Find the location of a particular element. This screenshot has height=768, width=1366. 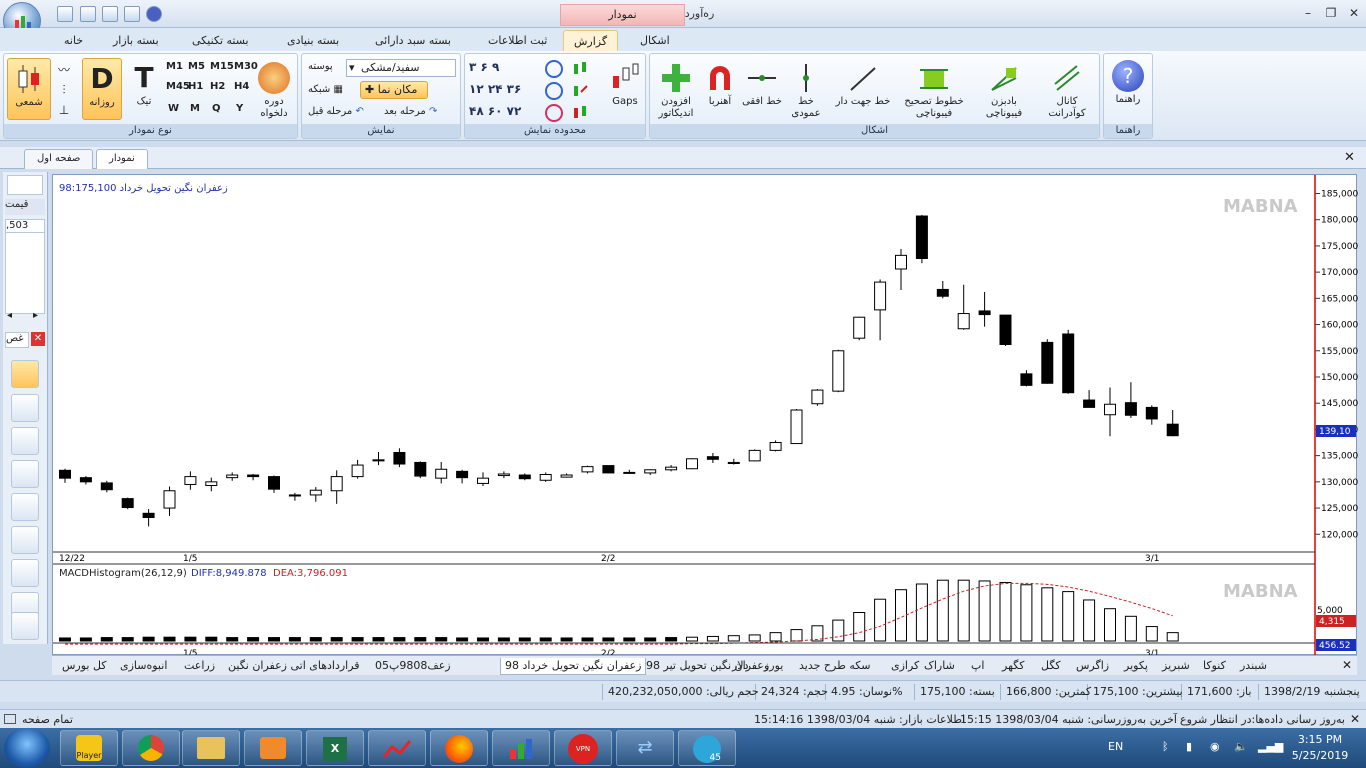

candles-green-icon is located at coordinates (581, 69).